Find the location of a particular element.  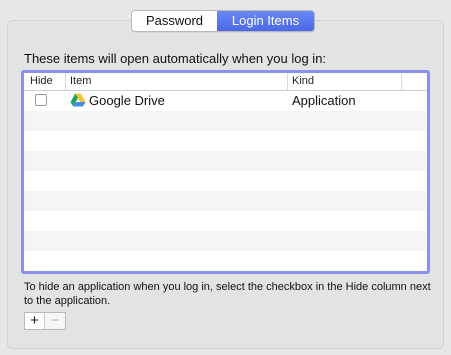

tab-login-items: Login Items is located at coordinates (265, 21).